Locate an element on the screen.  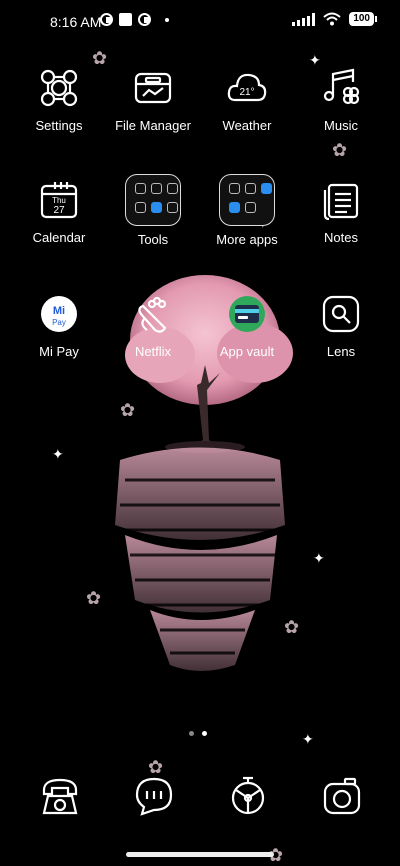
app-label: Music is located at coordinates (341, 125).